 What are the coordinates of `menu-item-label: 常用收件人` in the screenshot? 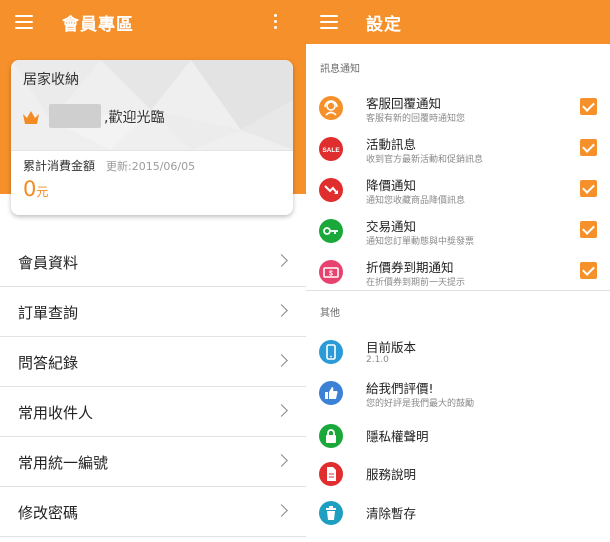 It's located at (56, 413).